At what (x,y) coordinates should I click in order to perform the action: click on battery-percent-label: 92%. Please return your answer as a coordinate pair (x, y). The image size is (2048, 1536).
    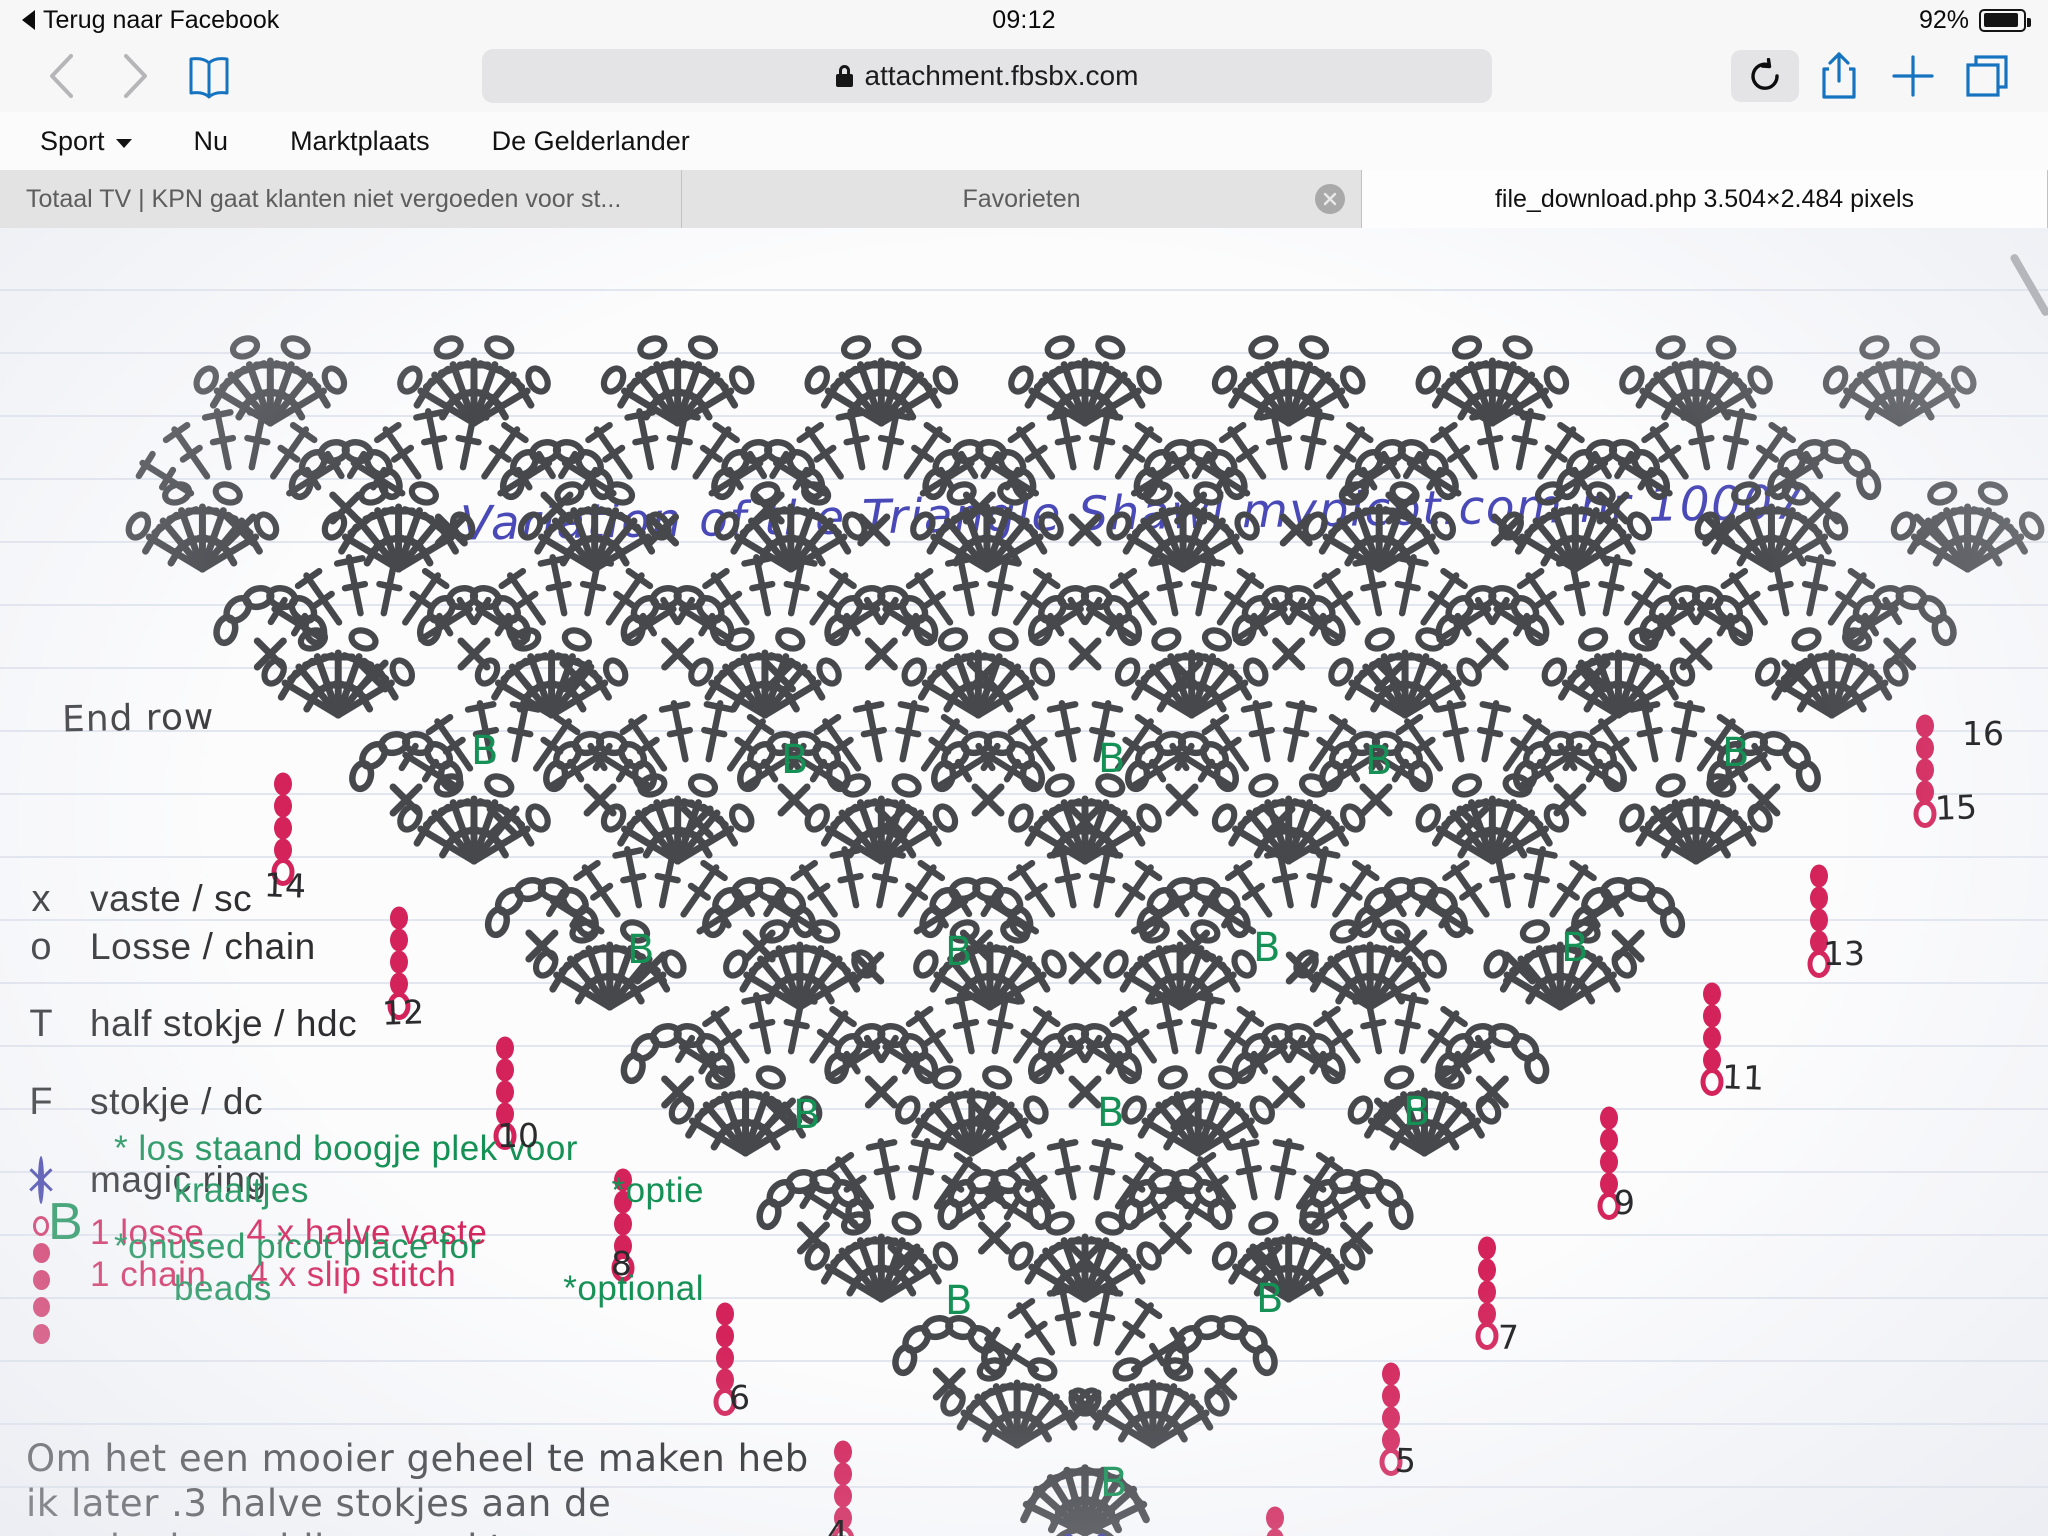
    Looking at the image, I should click on (1943, 19).